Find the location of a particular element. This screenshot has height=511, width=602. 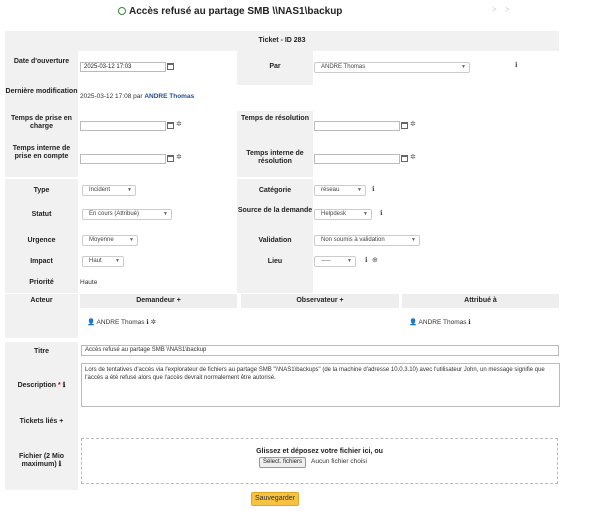

label-derniere-modif: Dernière modification is located at coordinates (41, 91).